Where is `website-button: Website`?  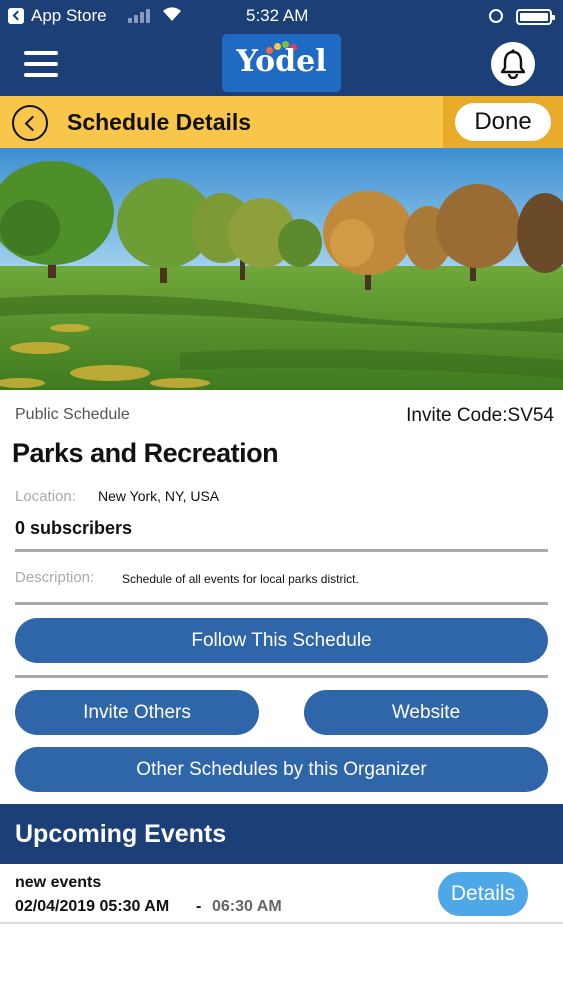 website-button: Website is located at coordinates (426, 712).